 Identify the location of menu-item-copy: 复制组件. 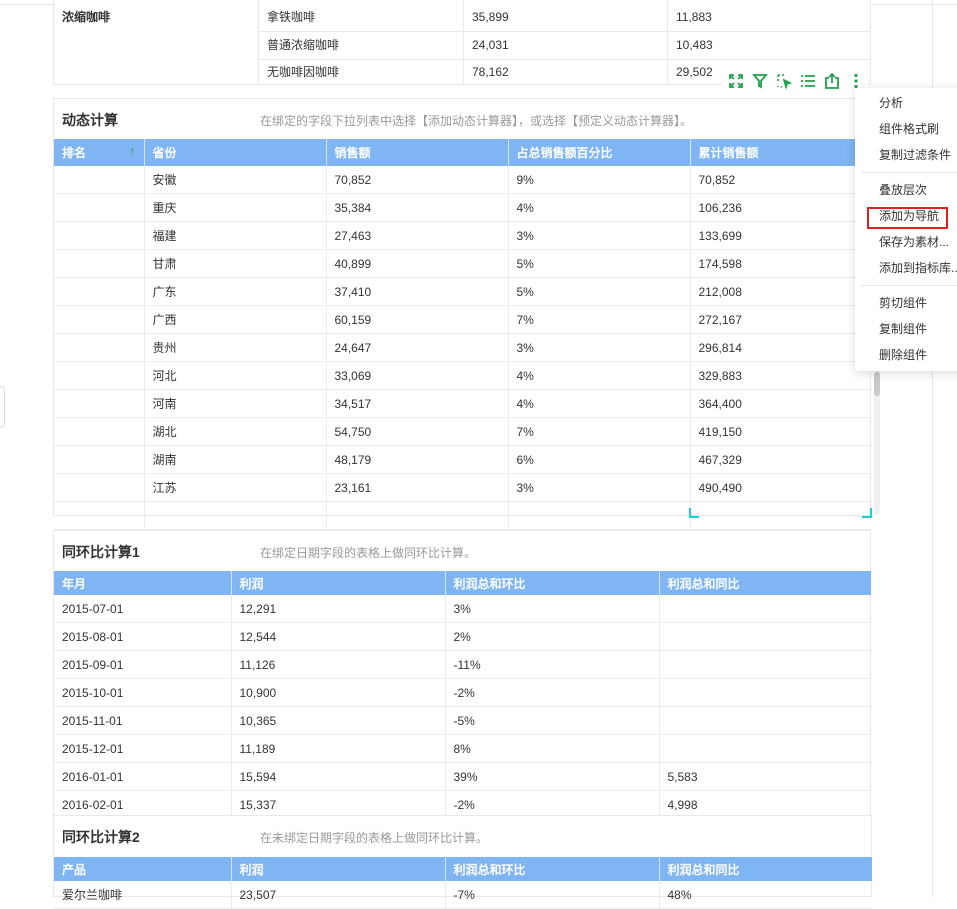
(903, 329).